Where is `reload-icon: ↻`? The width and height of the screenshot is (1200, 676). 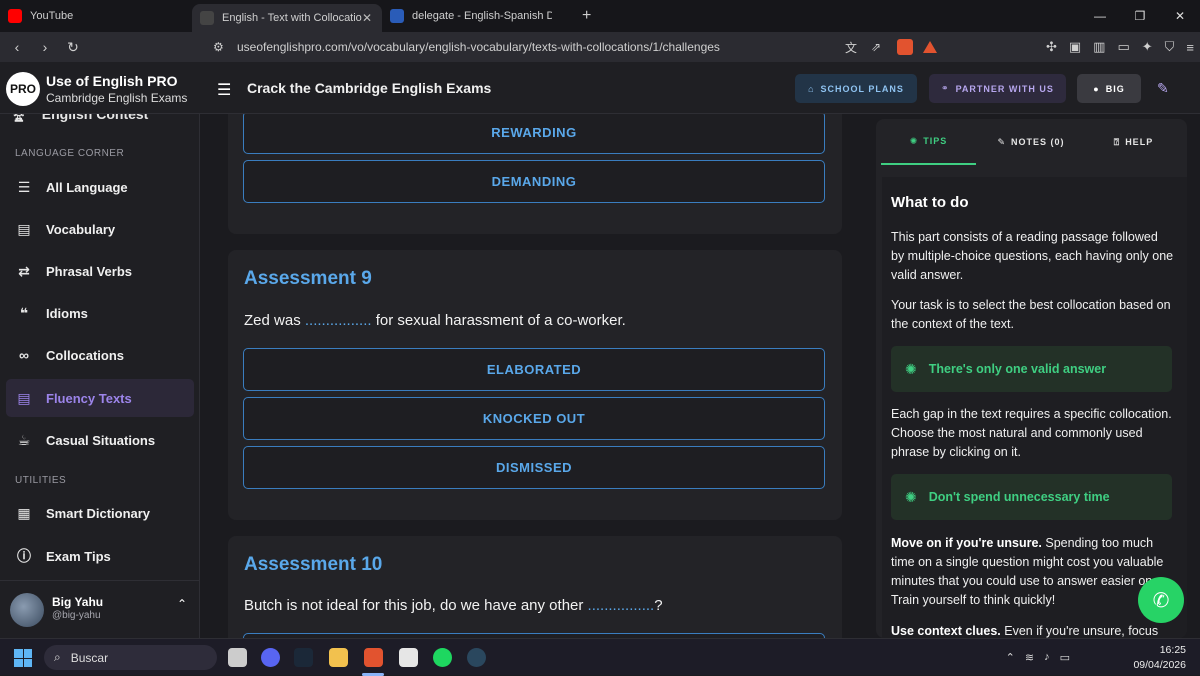
reload-icon: ↻ is located at coordinates (73, 47).